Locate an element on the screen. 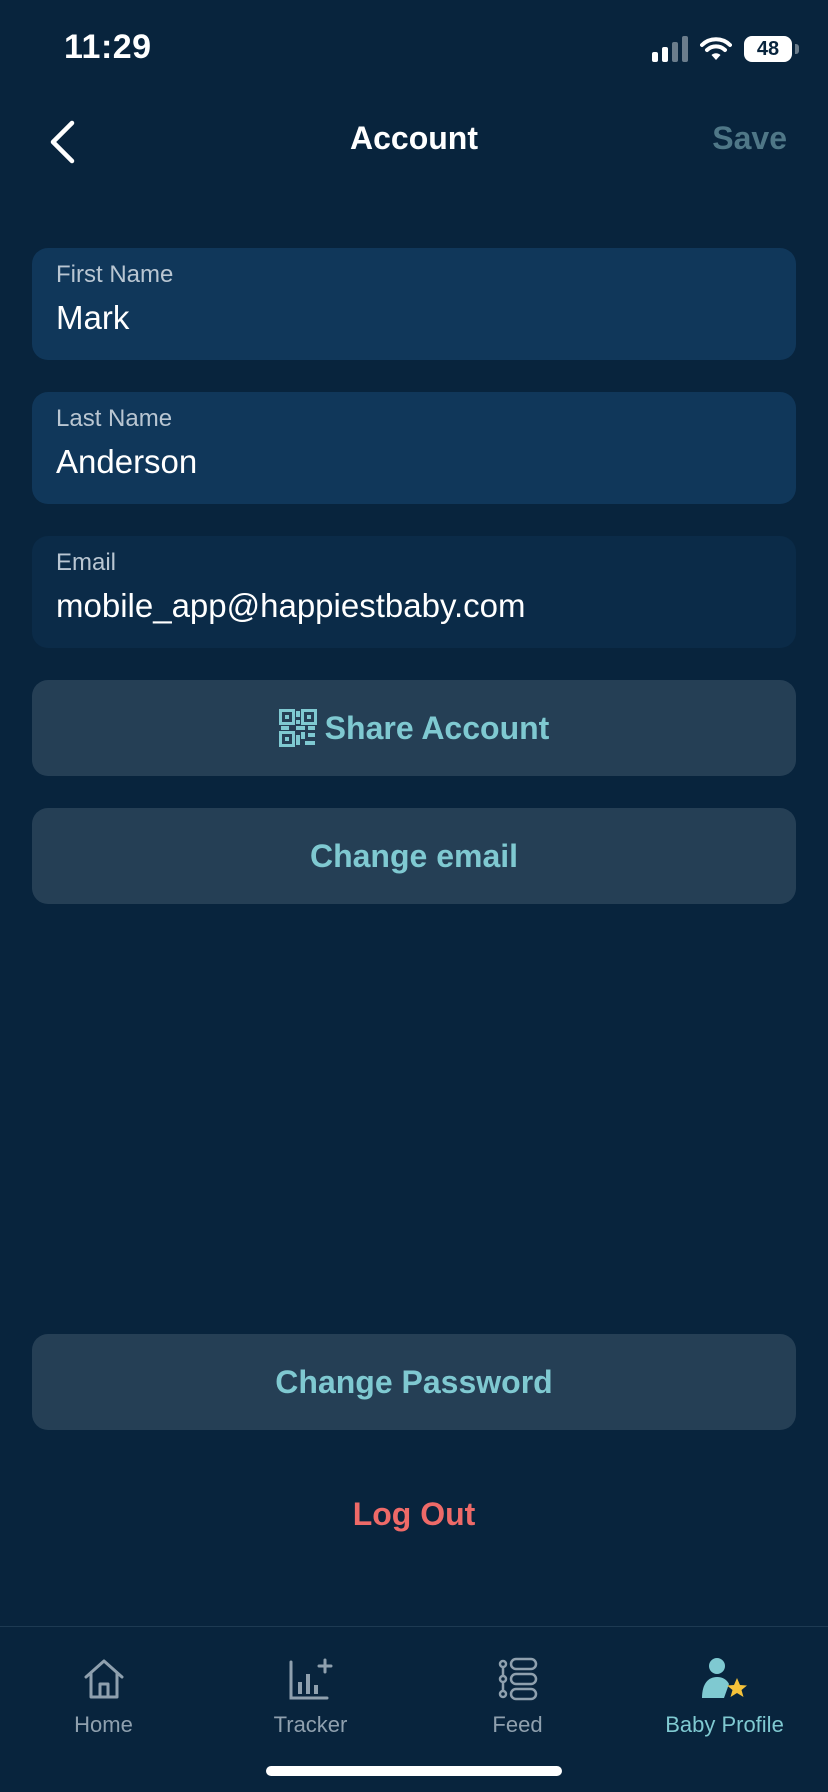 This screenshot has height=1792, width=828. first-name-field: First Name is located at coordinates (414, 304).